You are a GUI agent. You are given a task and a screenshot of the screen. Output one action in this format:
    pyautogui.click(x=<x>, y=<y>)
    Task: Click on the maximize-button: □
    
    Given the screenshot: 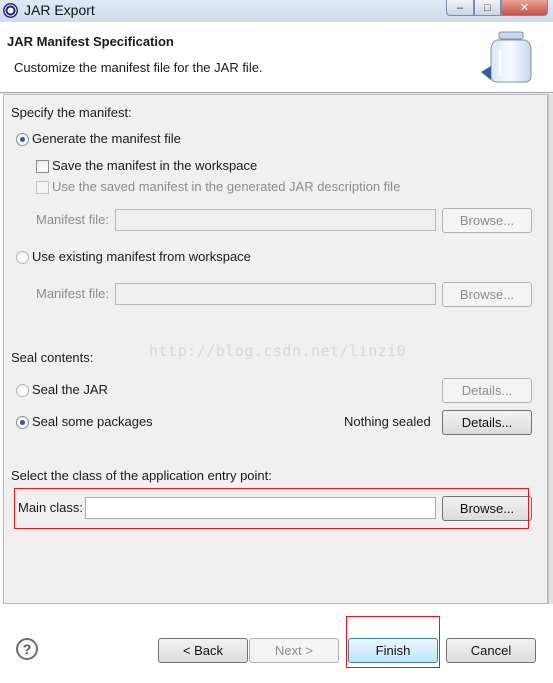 What is the action you would take?
    pyautogui.click(x=487, y=8)
    